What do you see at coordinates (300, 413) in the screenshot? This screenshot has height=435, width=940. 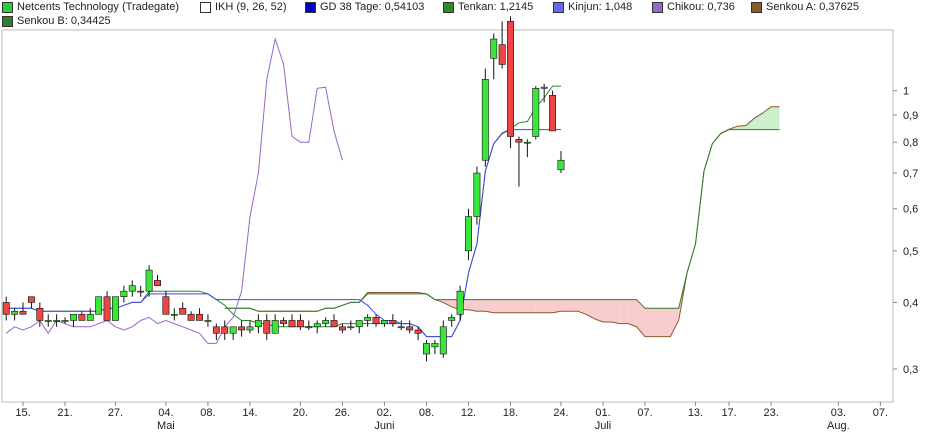 I see `x-tick-label: 20.` at bounding box center [300, 413].